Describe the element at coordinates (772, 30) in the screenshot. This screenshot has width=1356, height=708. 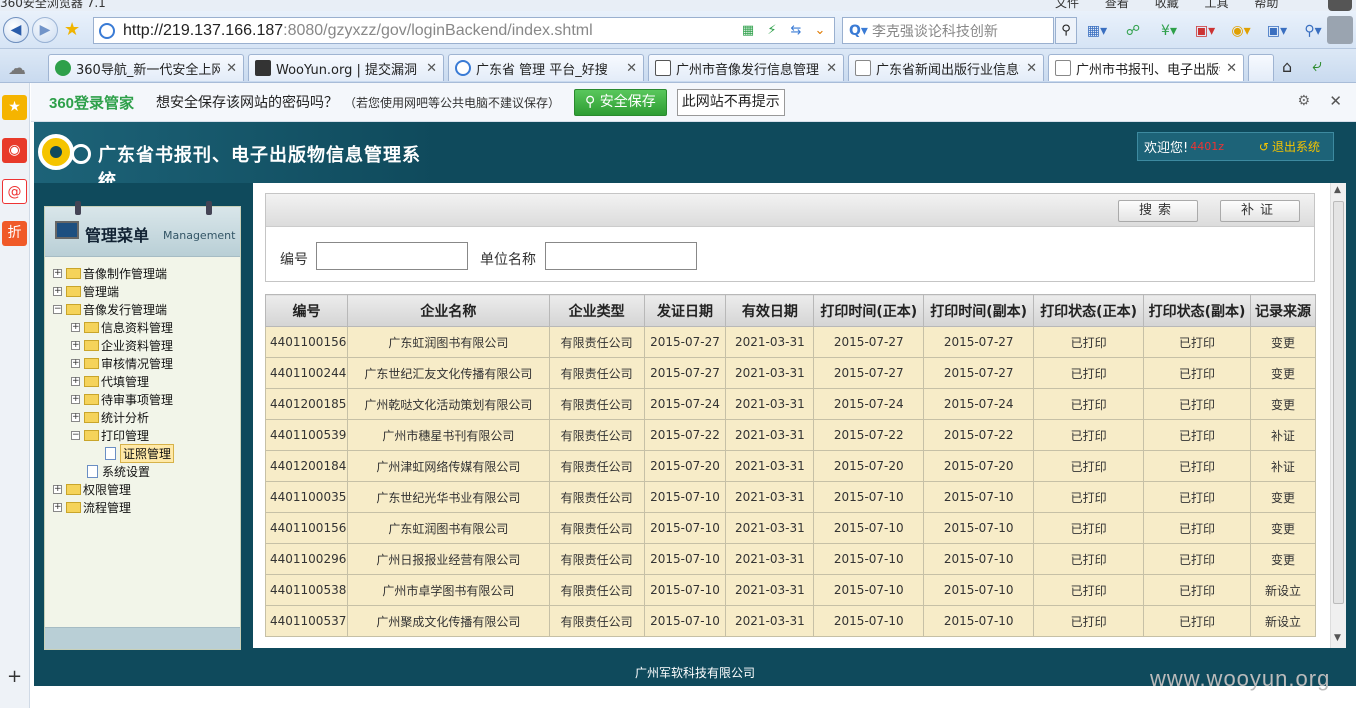
I see `lightning-icon: ⚡` at that location.